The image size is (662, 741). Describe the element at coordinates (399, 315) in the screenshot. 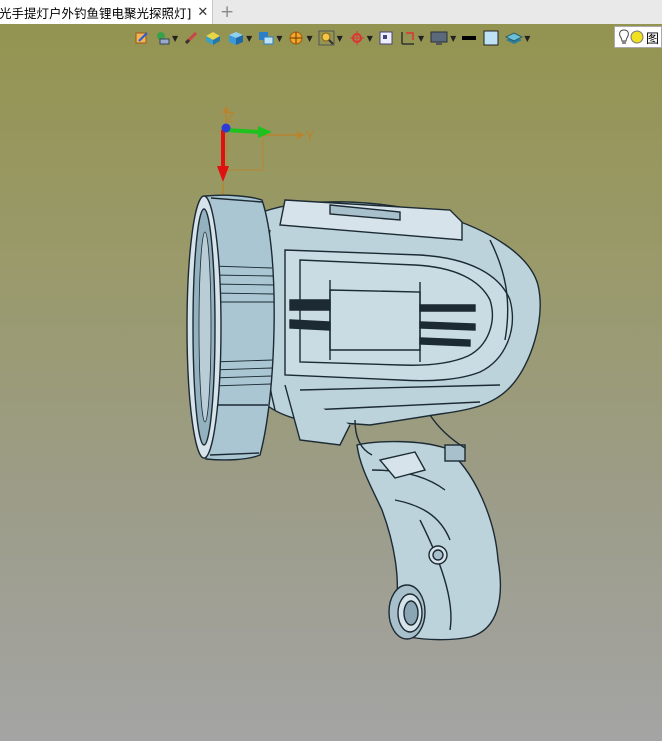

I see `dome-panel` at that location.